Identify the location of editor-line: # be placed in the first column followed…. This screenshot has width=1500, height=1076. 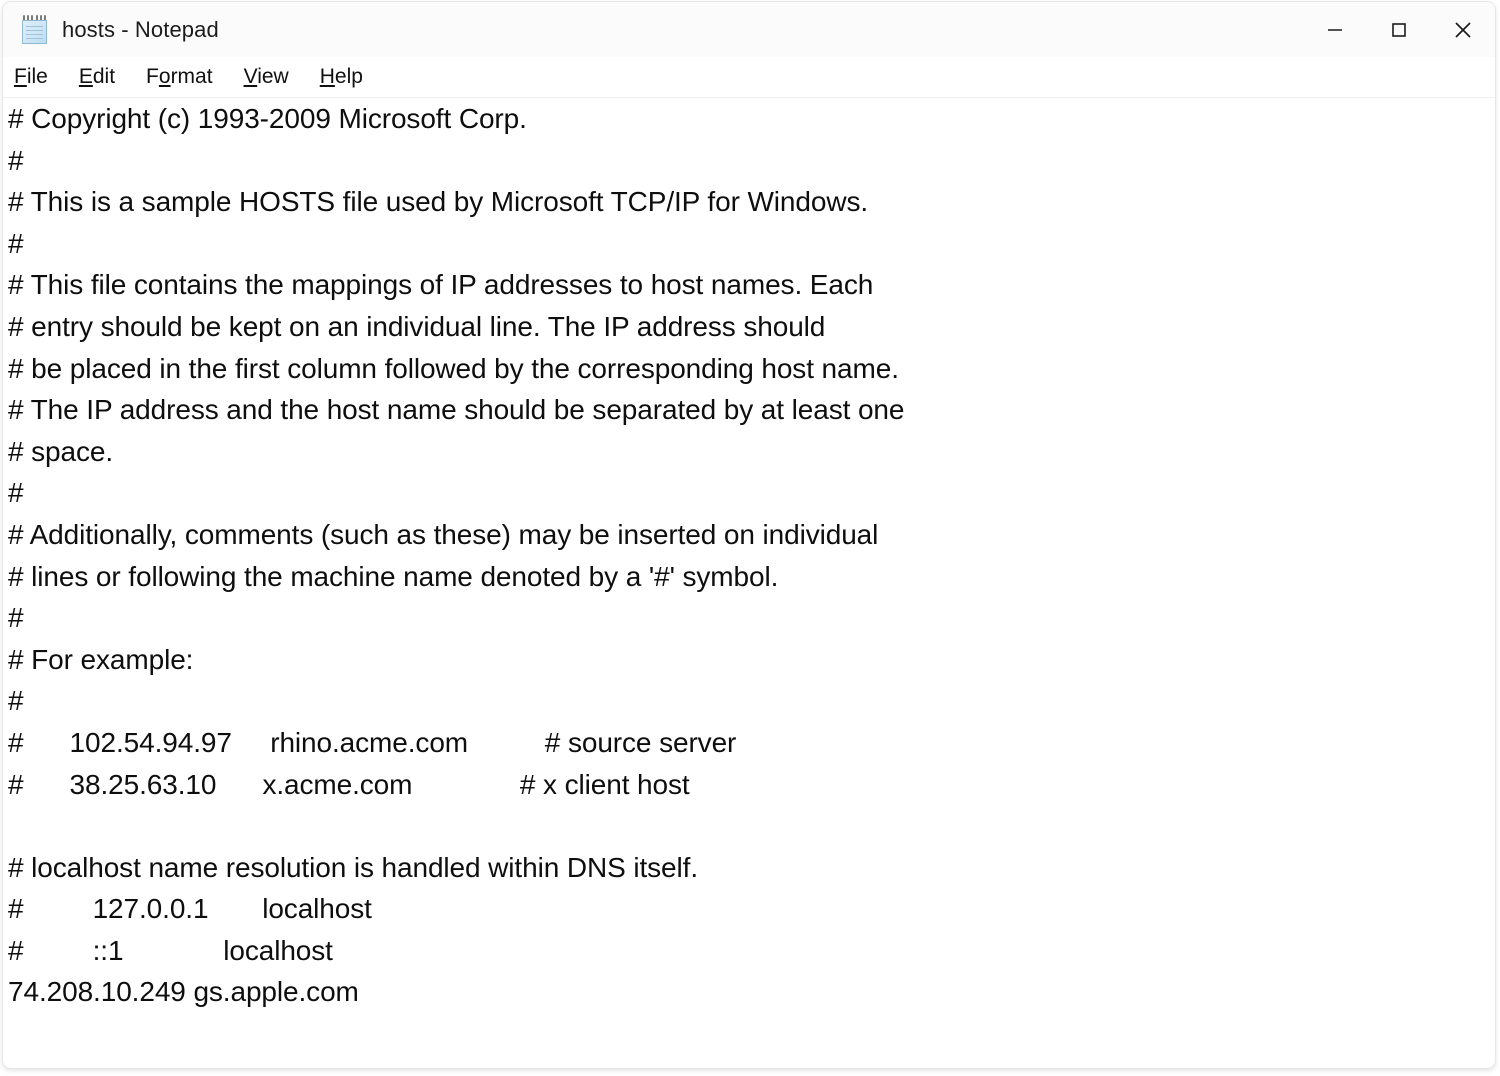
(453, 368).